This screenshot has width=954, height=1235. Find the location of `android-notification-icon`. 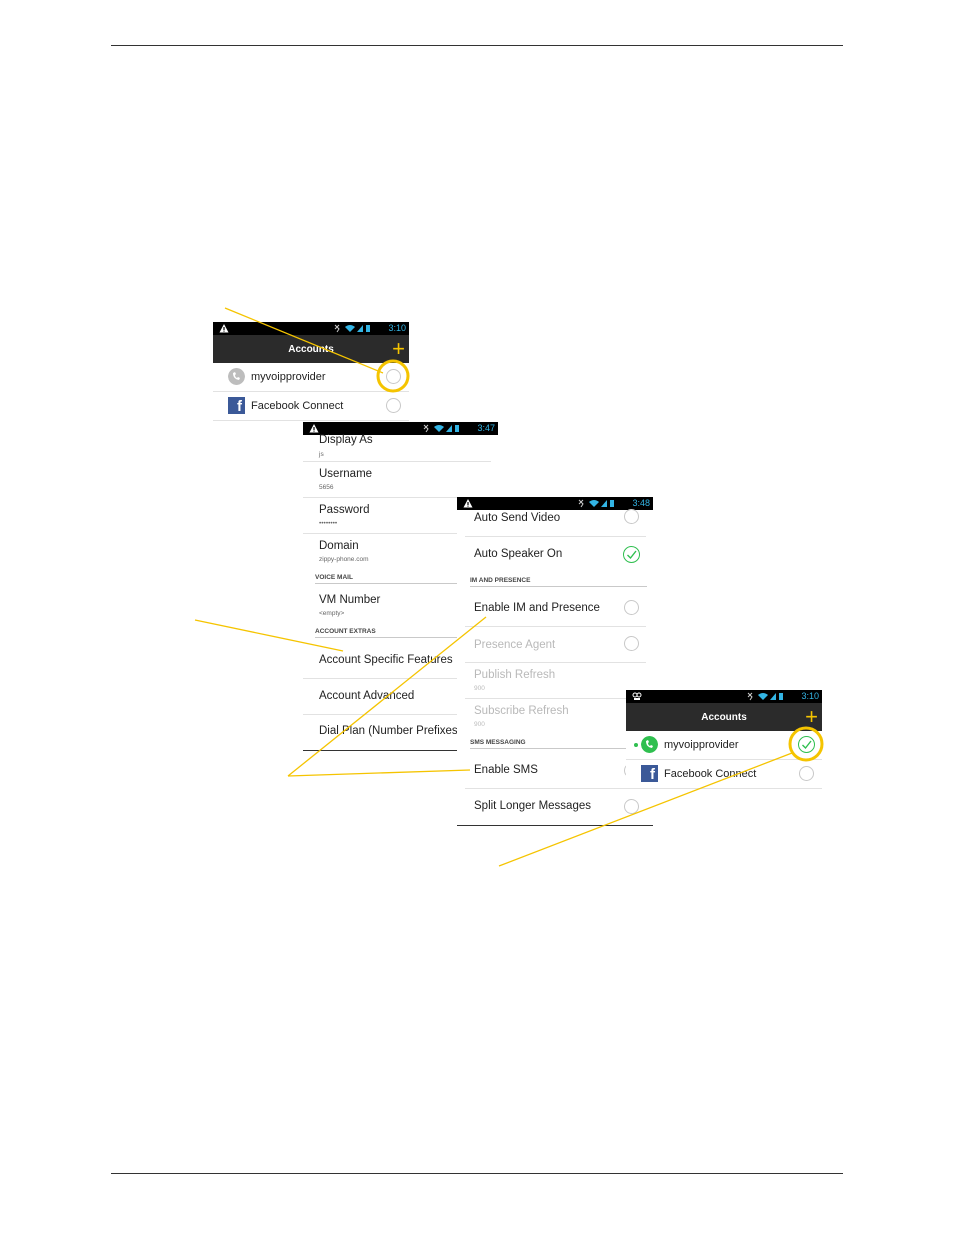

android-notification-icon is located at coordinates (637, 696).